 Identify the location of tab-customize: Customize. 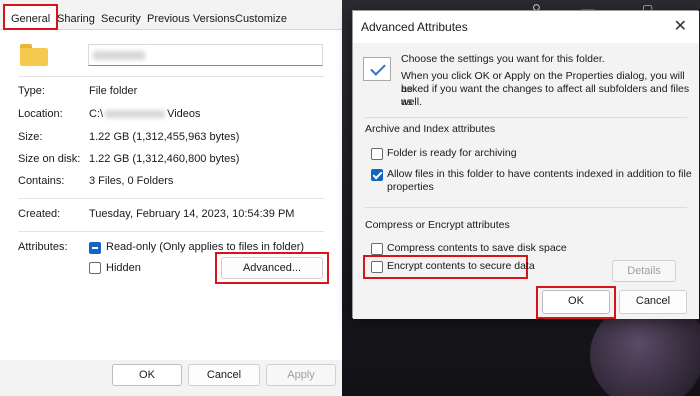
(261, 19).